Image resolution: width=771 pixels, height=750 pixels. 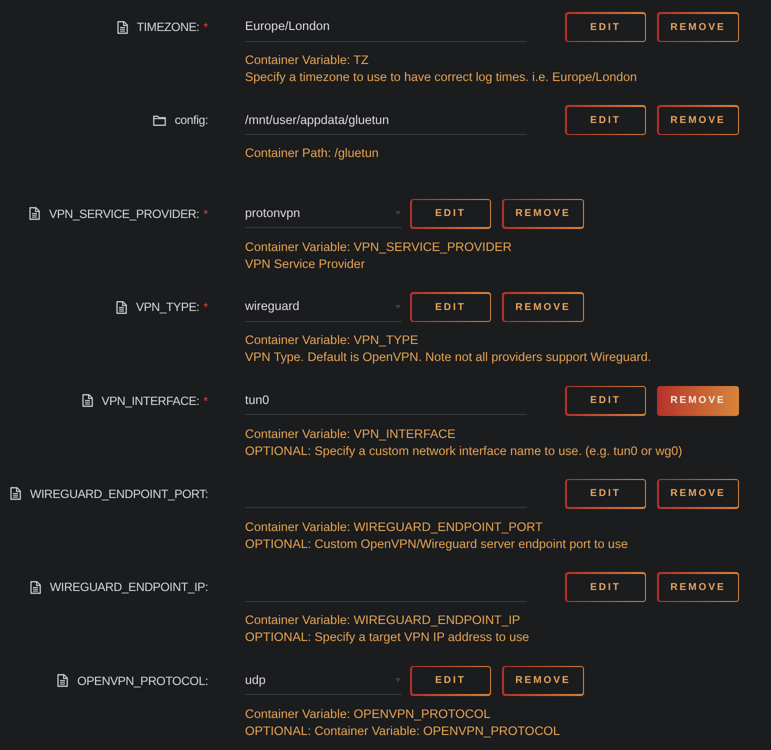 What do you see at coordinates (394, 527) in the screenshot?
I see `help-text: Container Variable: WIREGUARD_ENDPOINT_PORT` at bounding box center [394, 527].